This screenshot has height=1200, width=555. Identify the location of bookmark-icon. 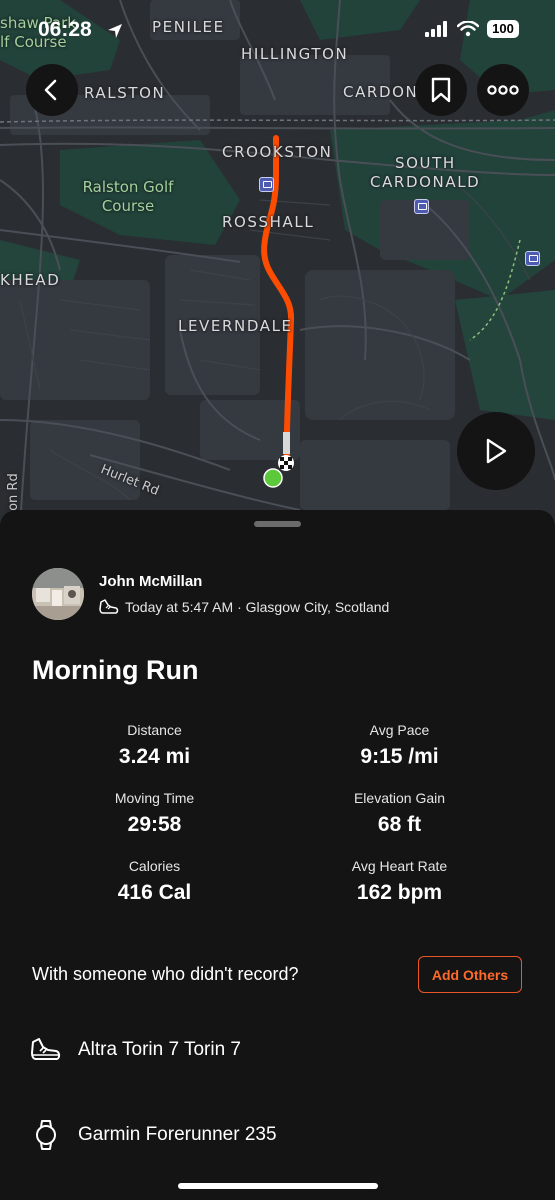
(441, 90).